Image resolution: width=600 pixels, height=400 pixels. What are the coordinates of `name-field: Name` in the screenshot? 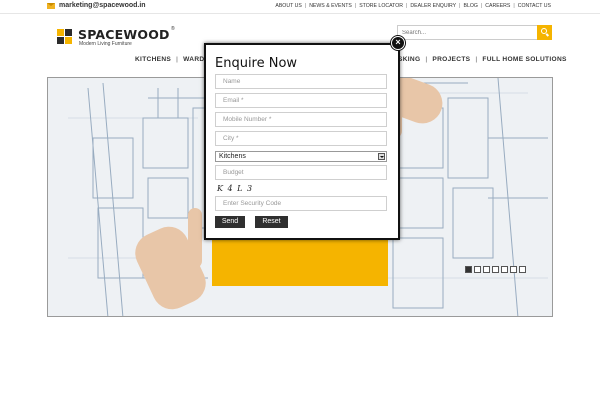 It's located at (301, 81).